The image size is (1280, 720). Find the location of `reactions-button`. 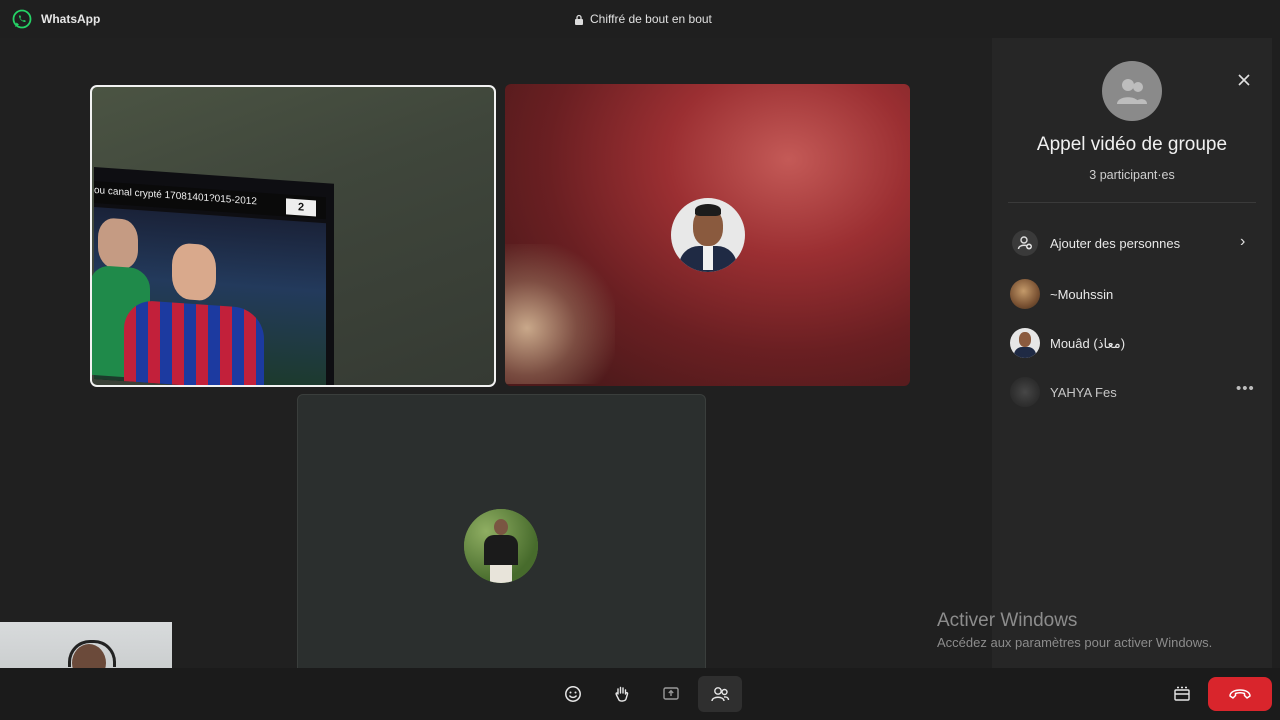

reactions-button is located at coordinates (573, 694).